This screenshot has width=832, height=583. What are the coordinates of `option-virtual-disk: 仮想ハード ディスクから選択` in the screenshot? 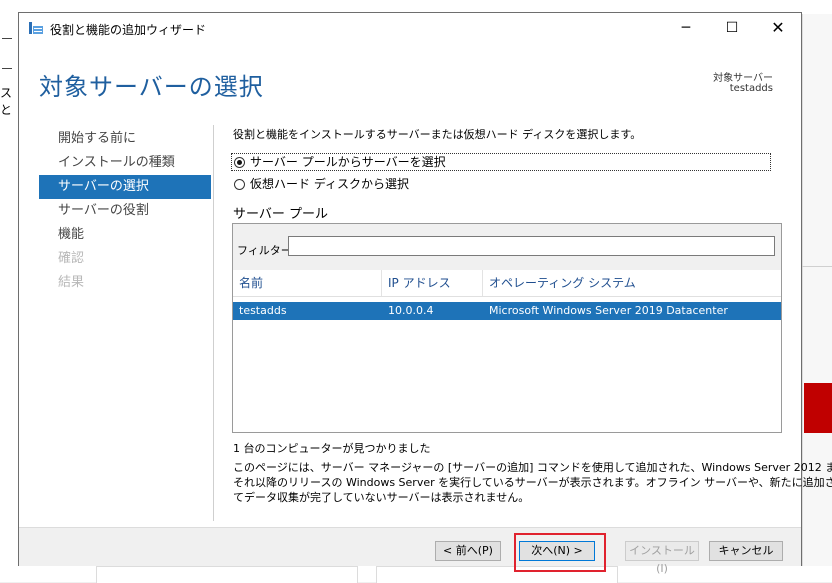 It's located at (320, 184).